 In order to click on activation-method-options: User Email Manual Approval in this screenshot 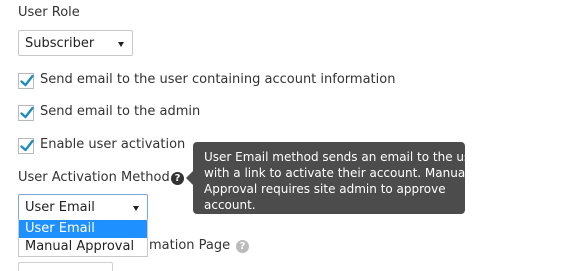, I will do `click(83, 238)`.